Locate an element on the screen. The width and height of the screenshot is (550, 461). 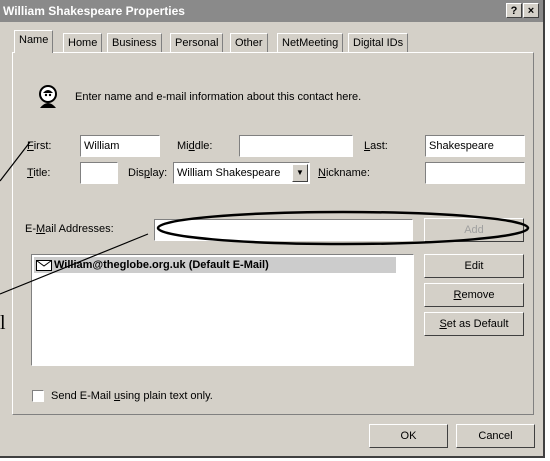
callout-line-email is located at coordinates (74, 264).